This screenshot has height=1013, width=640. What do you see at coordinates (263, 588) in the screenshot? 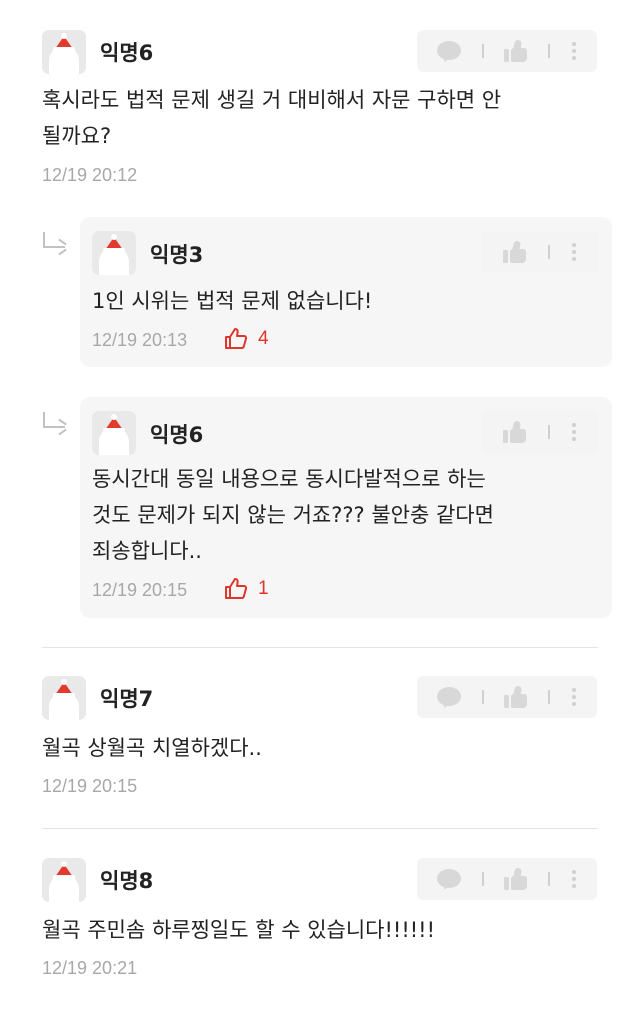
I see `like-count-value: 1` at bounding box center [263, 588].